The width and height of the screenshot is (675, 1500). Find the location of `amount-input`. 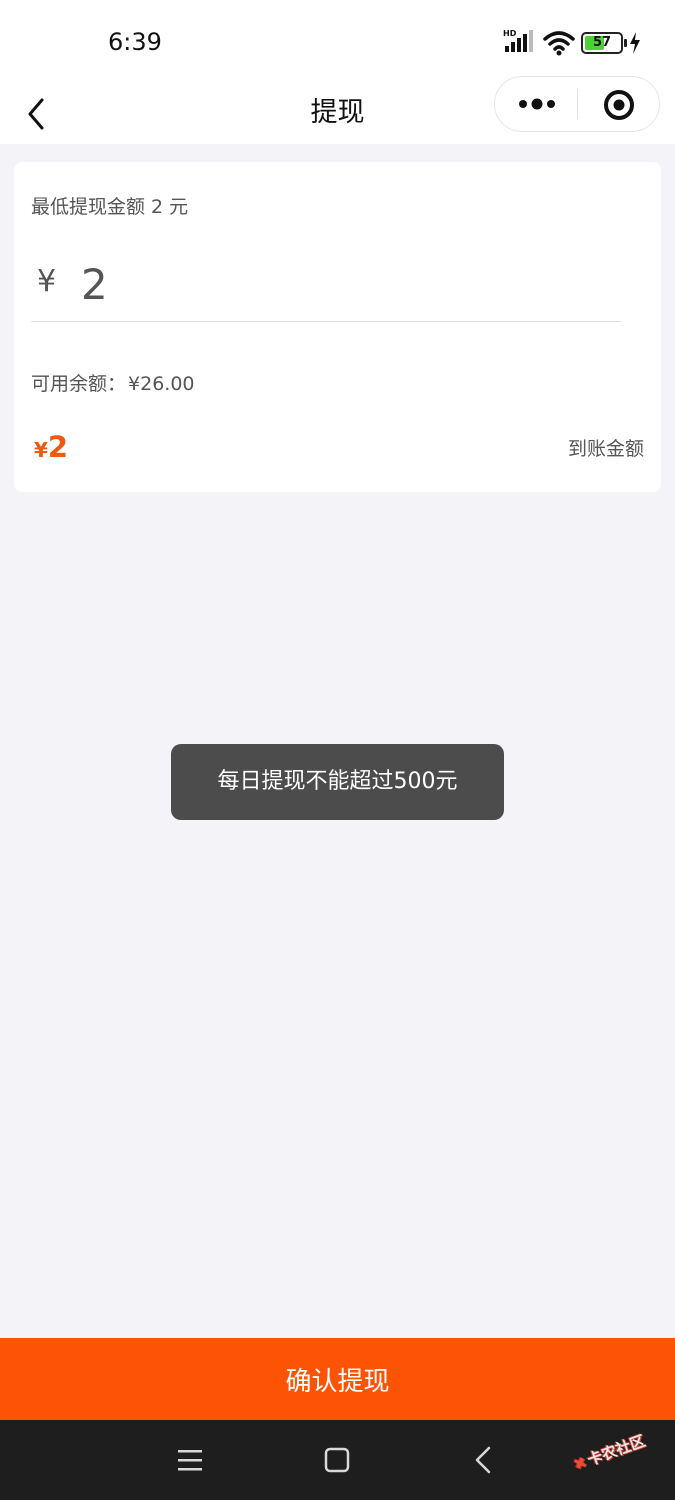

amount-input is located at coordinates (341, 284).